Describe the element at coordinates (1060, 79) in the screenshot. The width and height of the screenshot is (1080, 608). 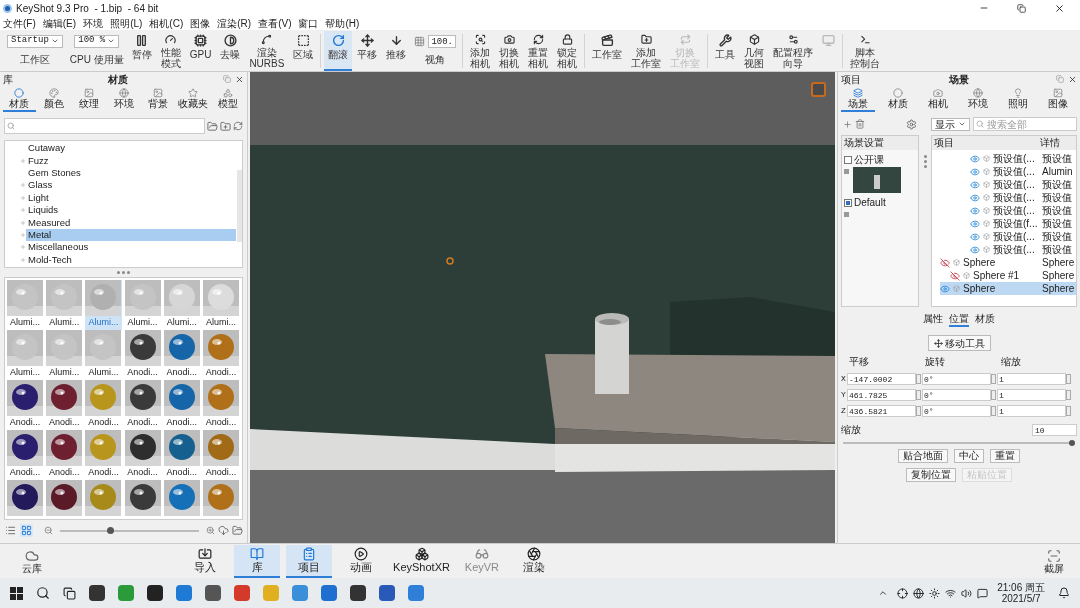
I see `undock-icon` at that location.